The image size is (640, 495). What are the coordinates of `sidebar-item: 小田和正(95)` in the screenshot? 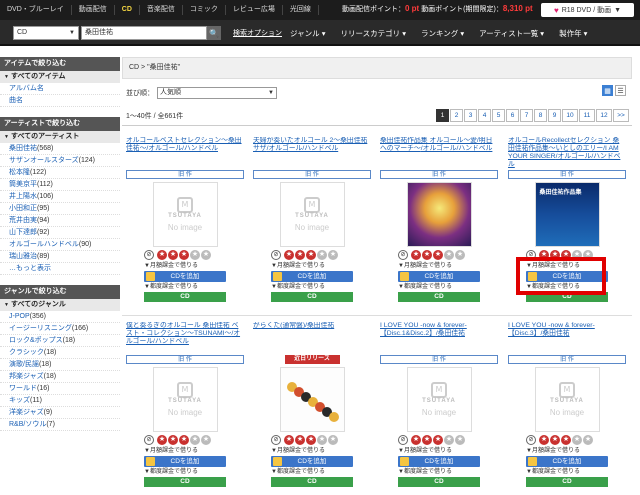 It's located at (60, 209).